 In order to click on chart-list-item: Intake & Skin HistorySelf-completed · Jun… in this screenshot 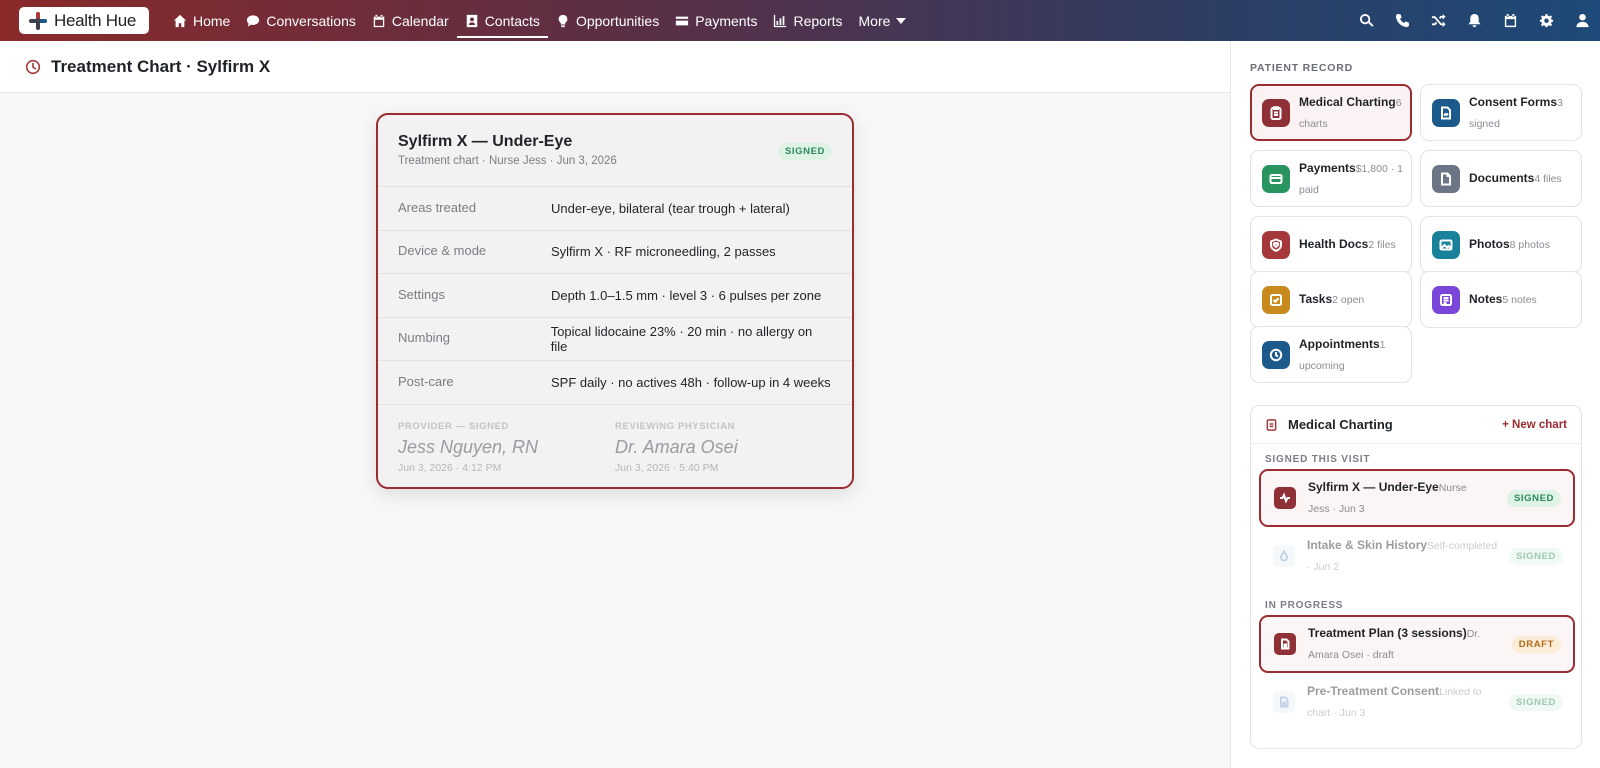, I will do `click(1417, 556)`.